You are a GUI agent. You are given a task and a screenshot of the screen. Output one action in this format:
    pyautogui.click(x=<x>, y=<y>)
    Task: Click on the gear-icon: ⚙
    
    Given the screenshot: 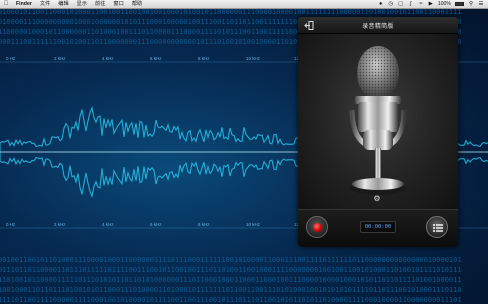 What is the action you would take?
    pyautogui.click(x=377, y=199)
    